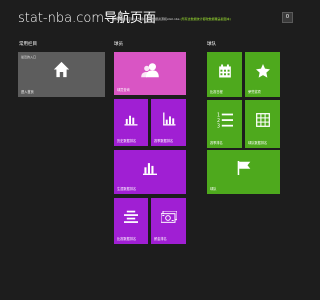 The image size is (320, 300). Describe the element at coordinates (61, 69) in the screenshot. I see `home-icon` at that location.